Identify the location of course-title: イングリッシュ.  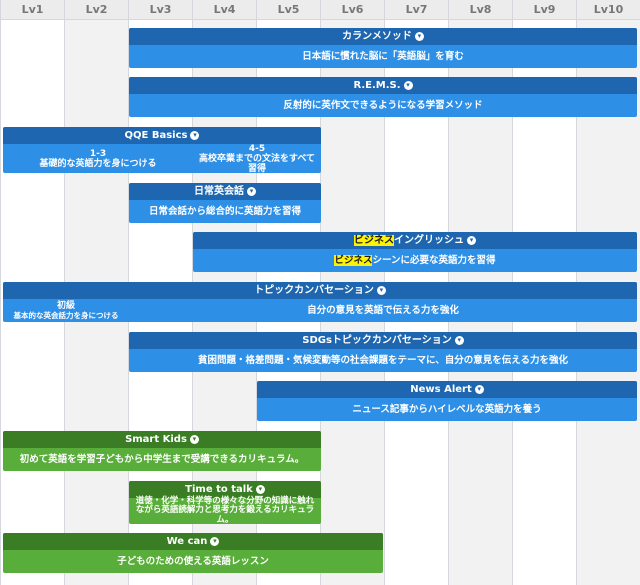
(429, 240).